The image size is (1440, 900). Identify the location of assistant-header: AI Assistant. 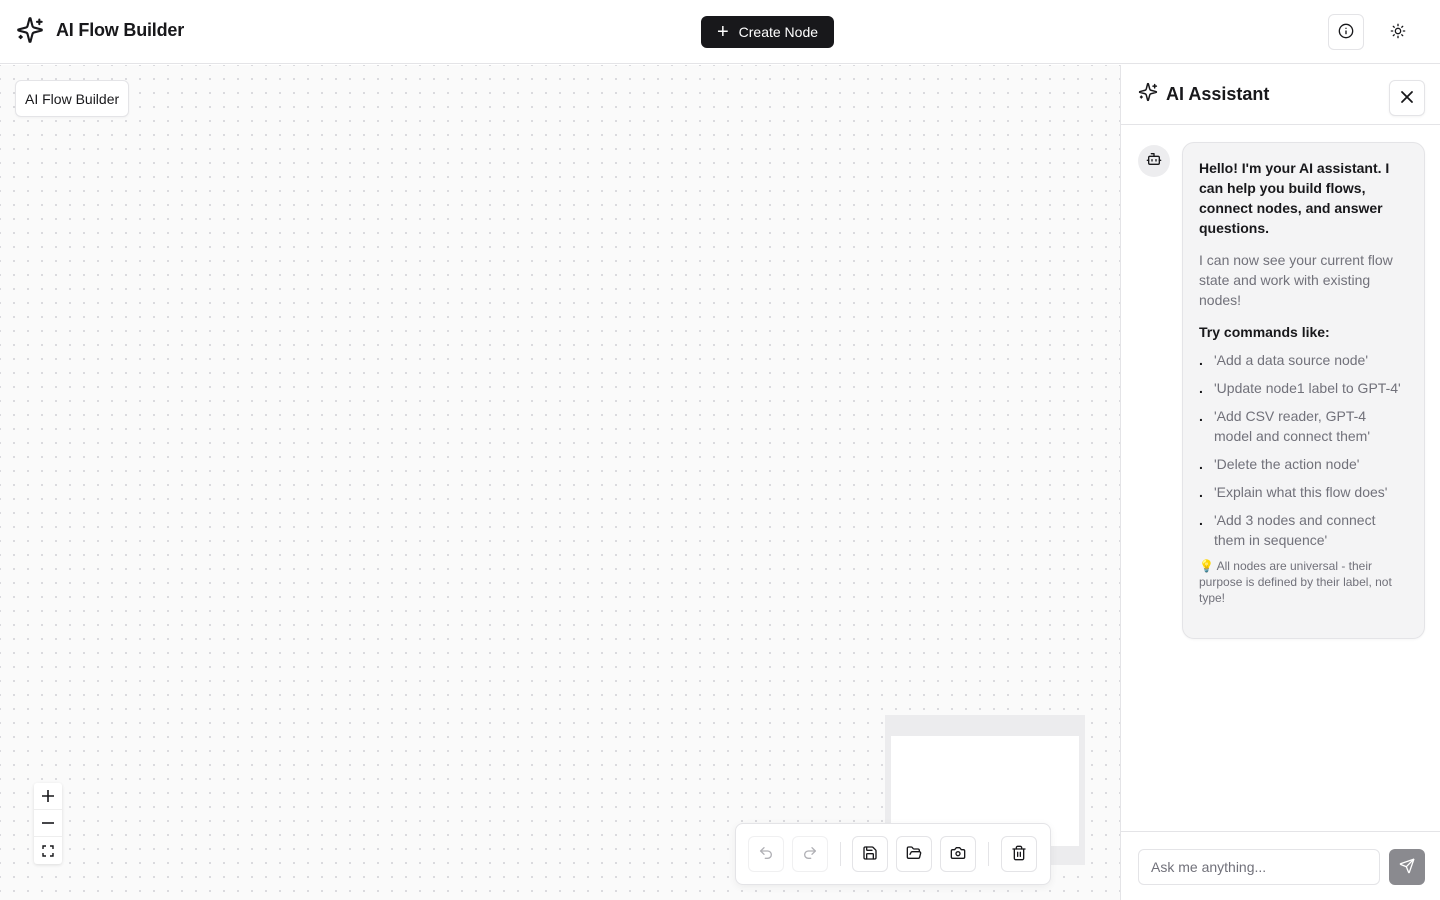
(1280, 95).